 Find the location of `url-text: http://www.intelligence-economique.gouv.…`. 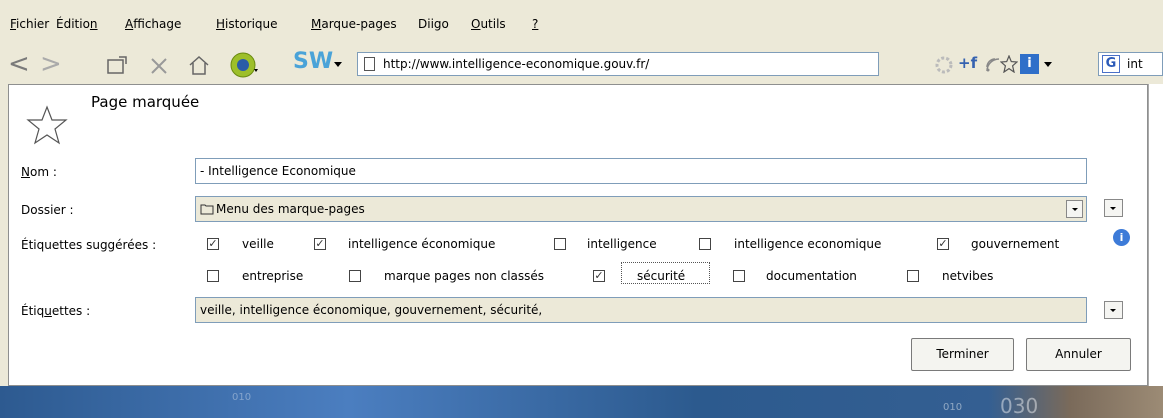

url-text: http://www.intelligence-economique.gouv.… is located at coordinates (516, 64).